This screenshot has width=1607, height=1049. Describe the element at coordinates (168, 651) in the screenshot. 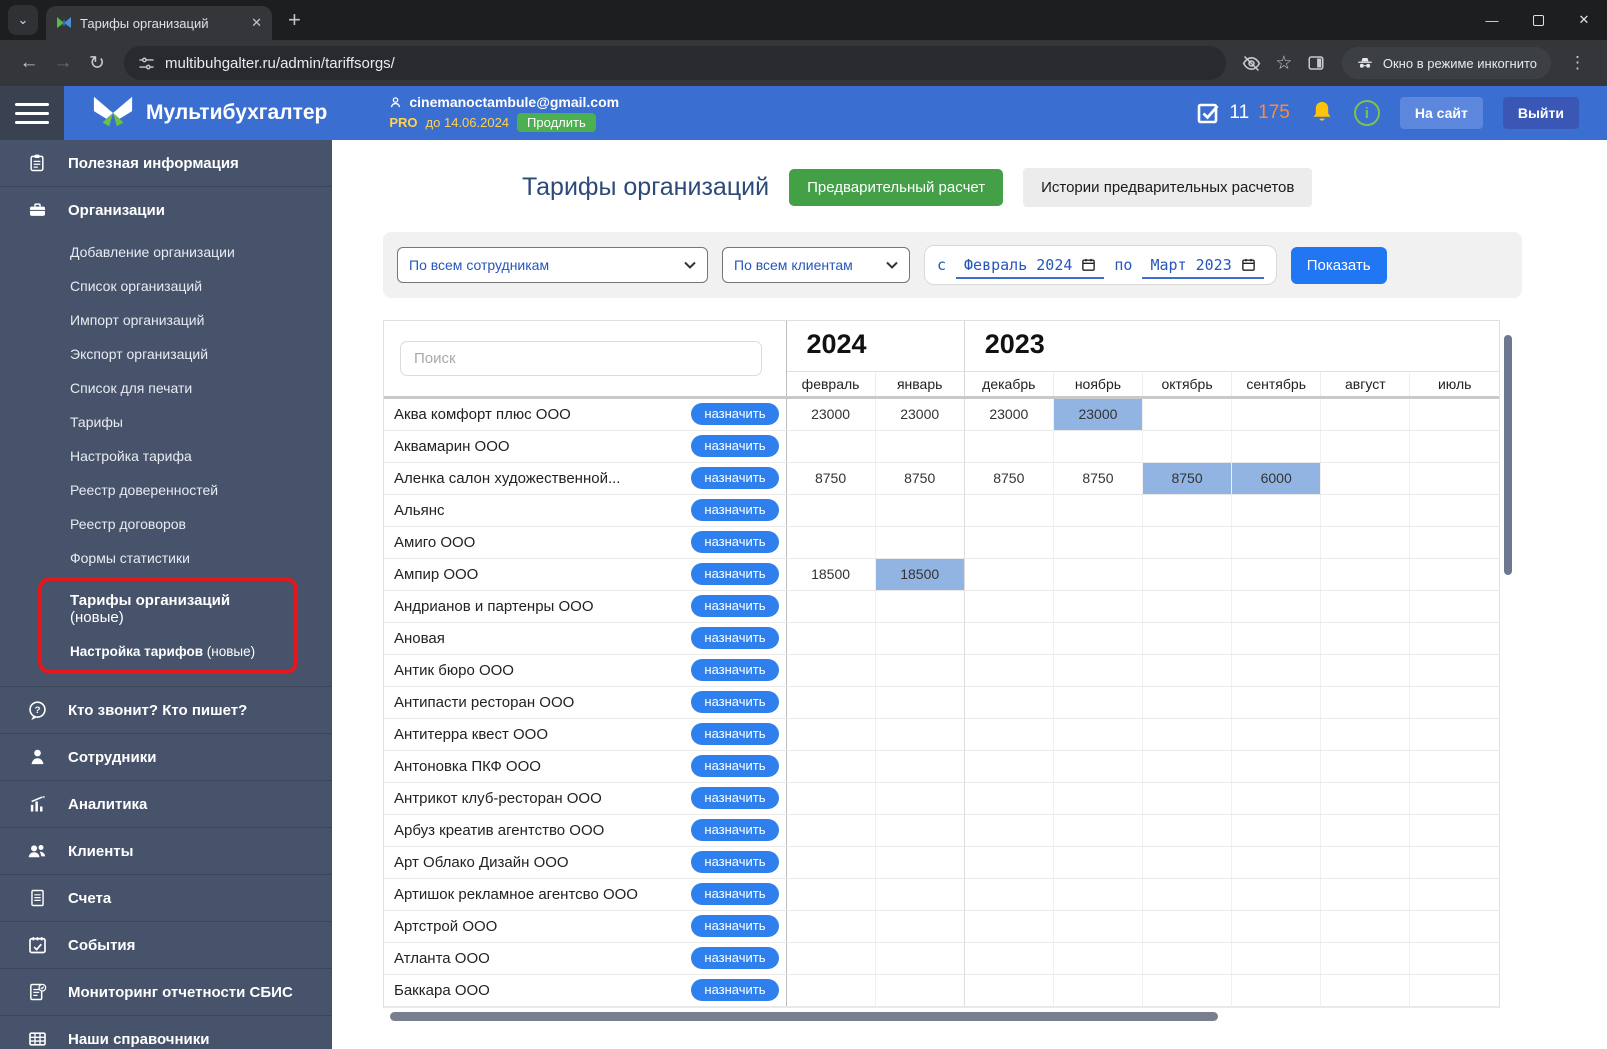

I see `sidebar-subitem: Настройка тарифов (новые)` at that location.